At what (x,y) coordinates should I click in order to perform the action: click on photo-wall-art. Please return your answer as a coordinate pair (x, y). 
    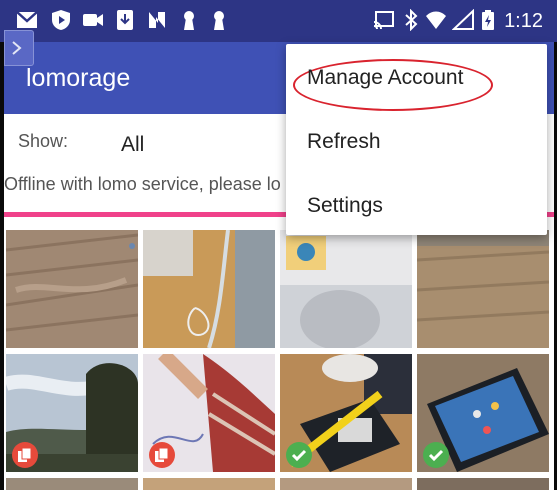
    Looking at the image, I should click on (346, 289).